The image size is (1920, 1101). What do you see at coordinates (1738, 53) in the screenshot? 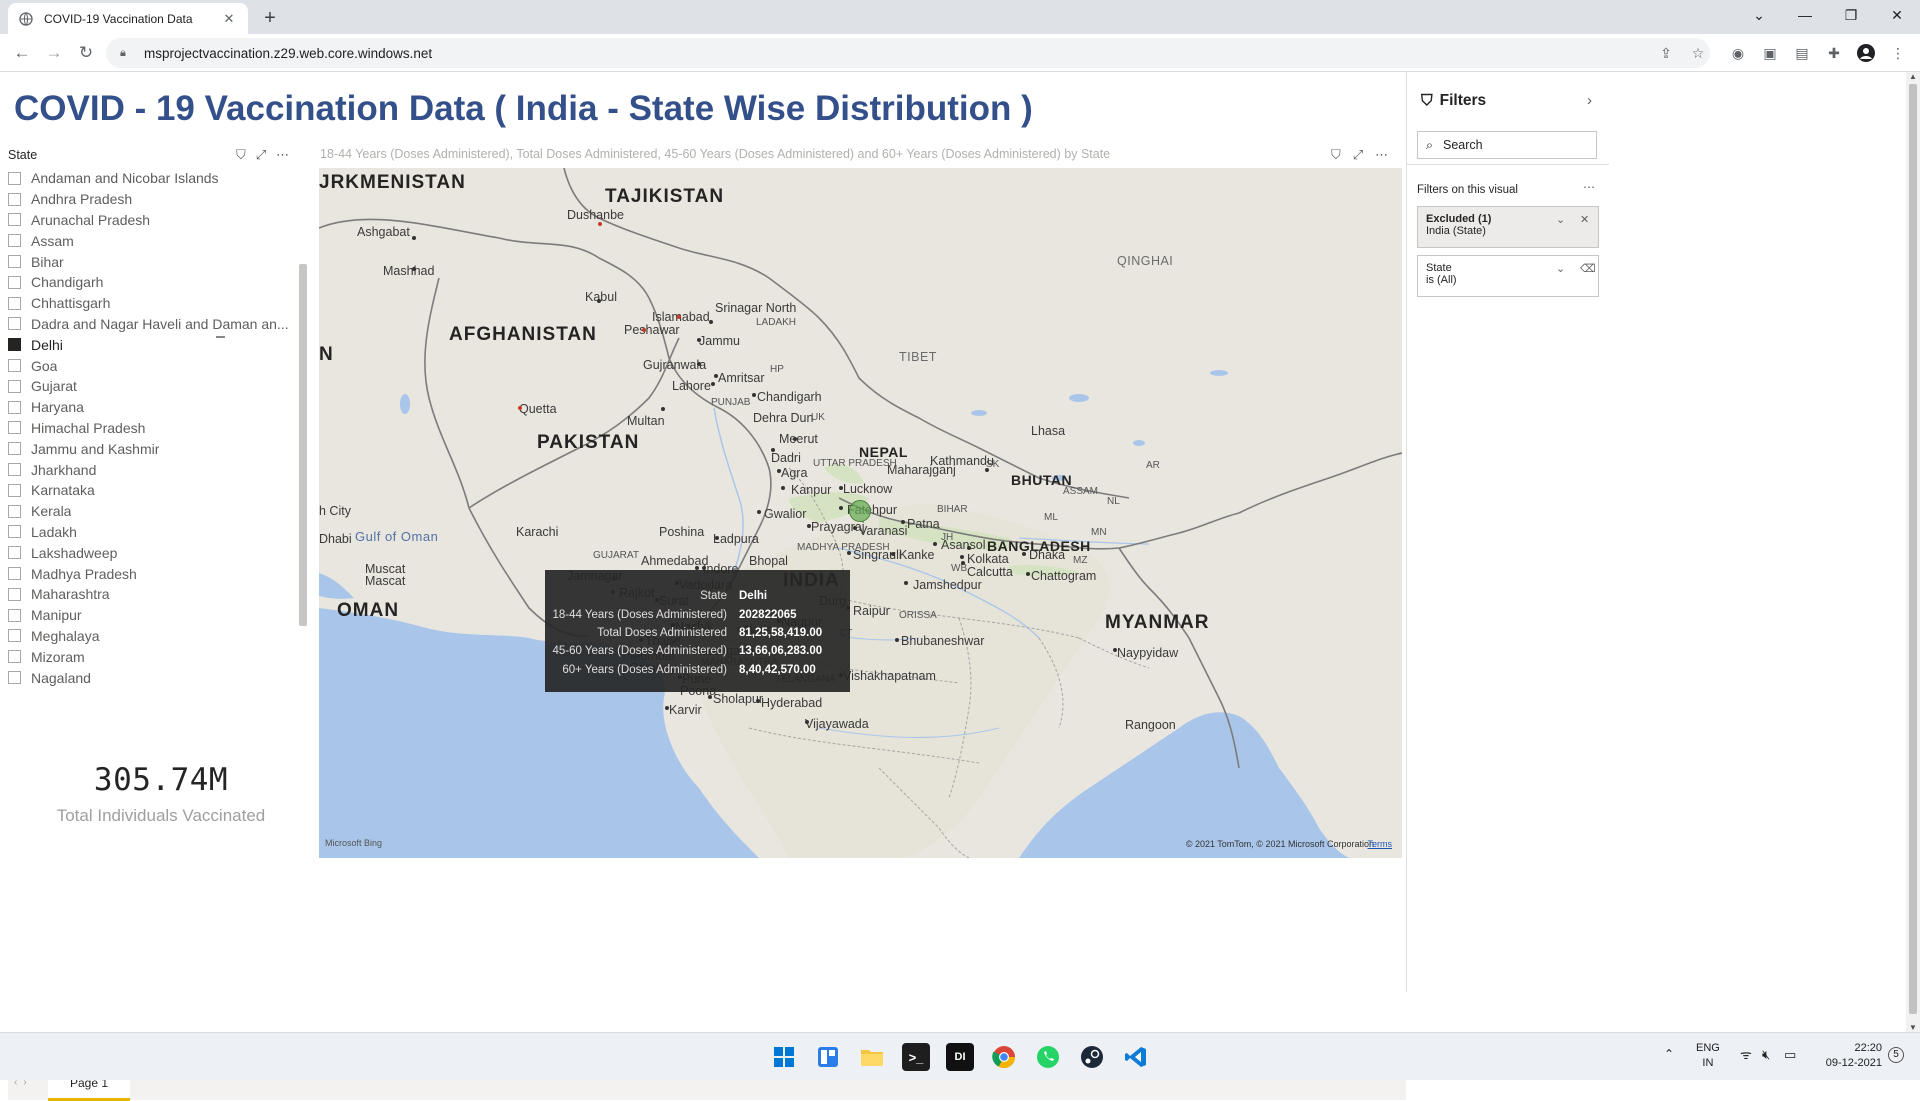
I see `camera-extension-icon: ◉` at bounding box center [1738, 53].